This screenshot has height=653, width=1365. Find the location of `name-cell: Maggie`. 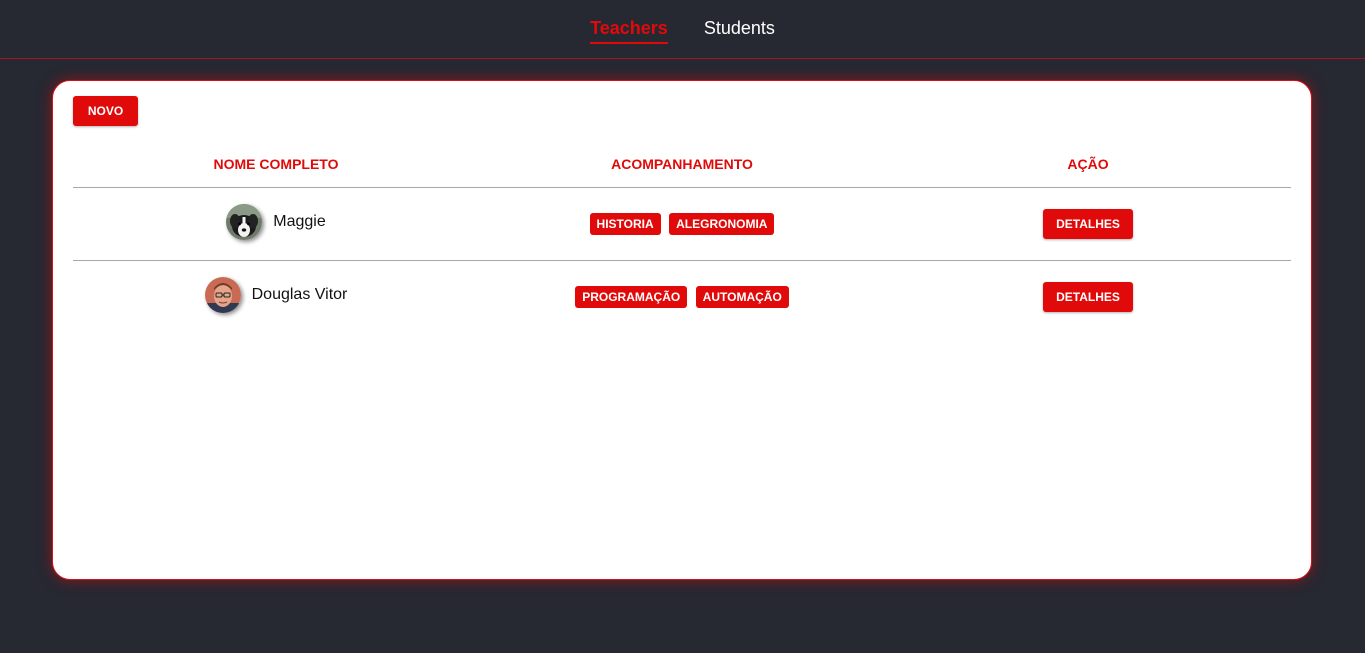

name-cell: Maggie is located at coordinates (276, 224).